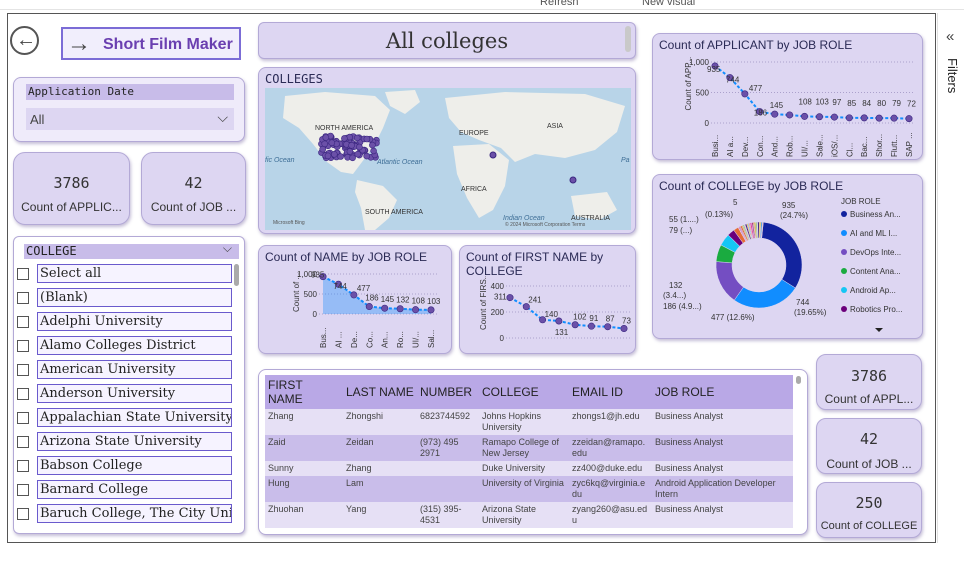 The image size is (964, 577). What do you see at coordinates (798, 380) in the screenshot?
I see `table-scrollbar` at bounding box center [798, 380].